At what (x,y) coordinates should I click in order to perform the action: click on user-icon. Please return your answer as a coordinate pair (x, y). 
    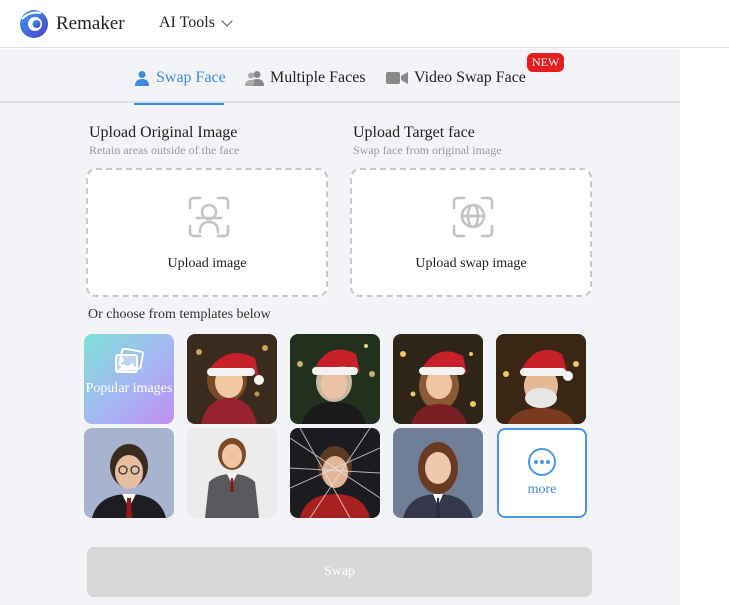
    Looking at the image, I should click on (142, 78).